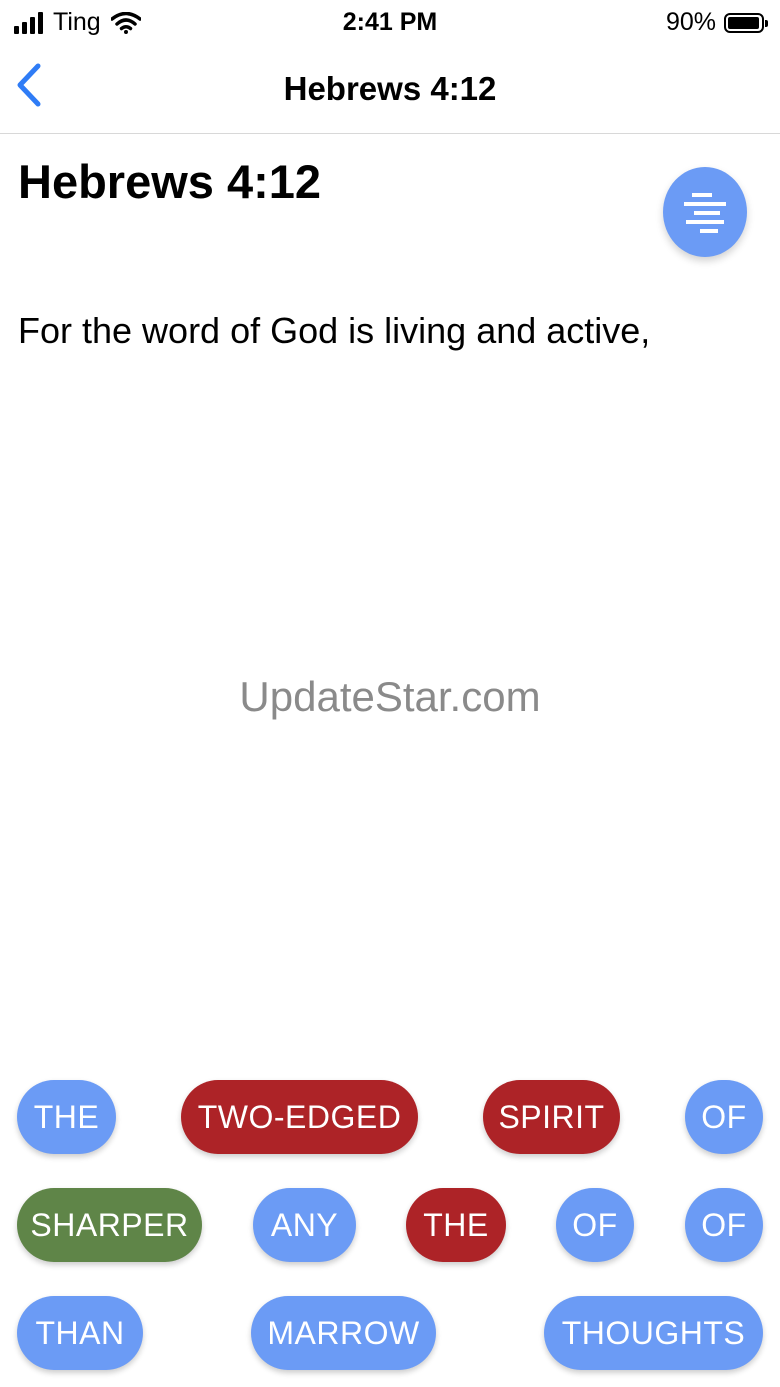  What do you see at coordinates (80, 1333) in the screenshot?
I see `word-chip: THAN` at bounding box center [80, 1333].